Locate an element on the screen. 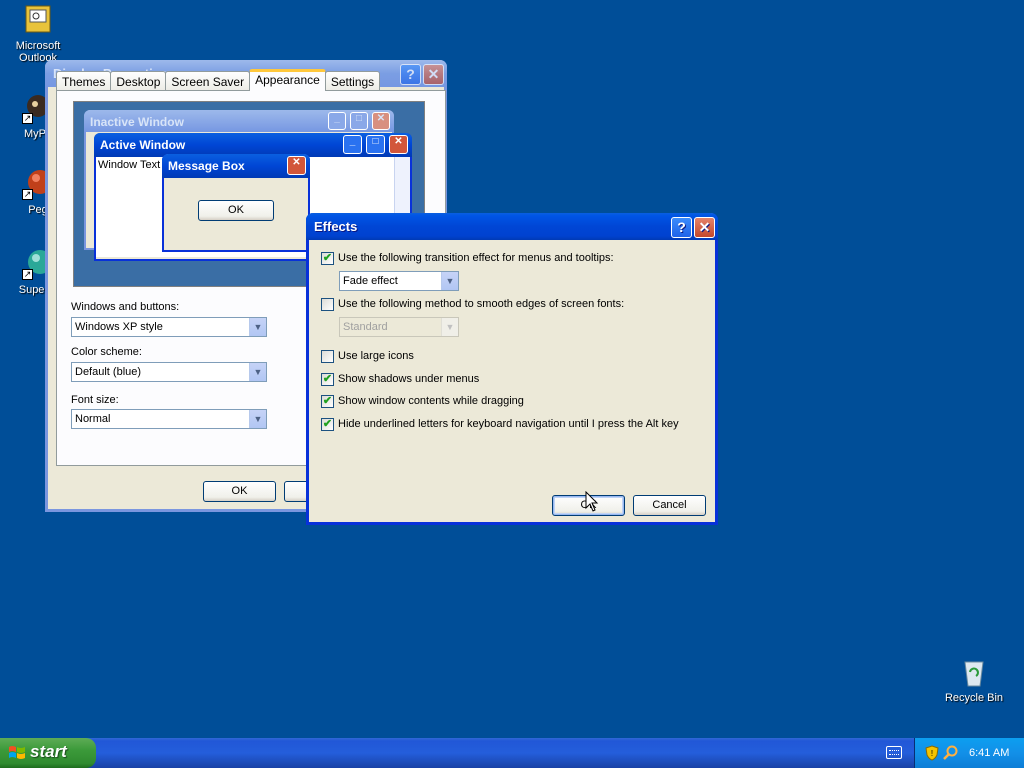 The height and width of the screenshot is (768, 1024). font-size-value: Normal is located at coordinates (93, 419).